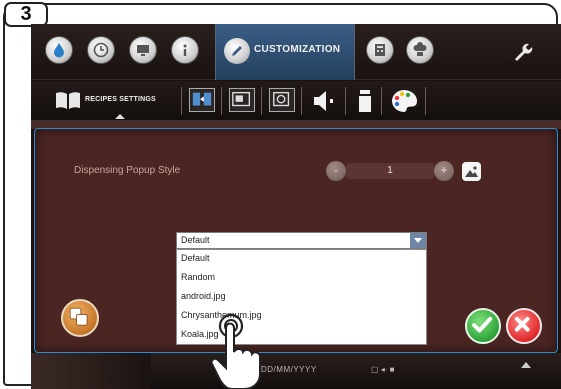  I want to click on image-preview-icon, so click(471, 171).